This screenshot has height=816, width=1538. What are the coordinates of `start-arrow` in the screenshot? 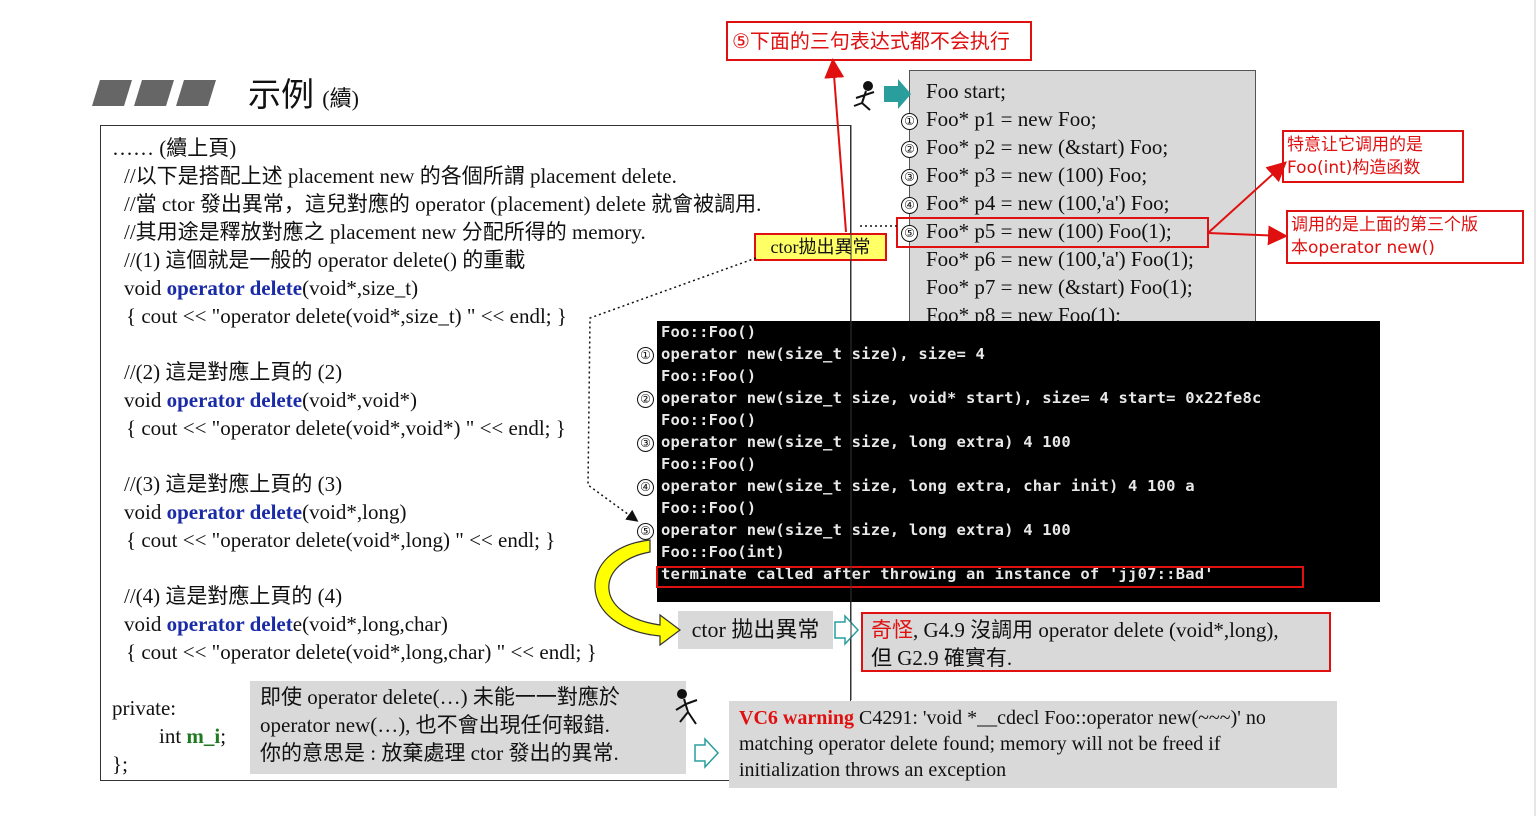 It's located at (897, 94).